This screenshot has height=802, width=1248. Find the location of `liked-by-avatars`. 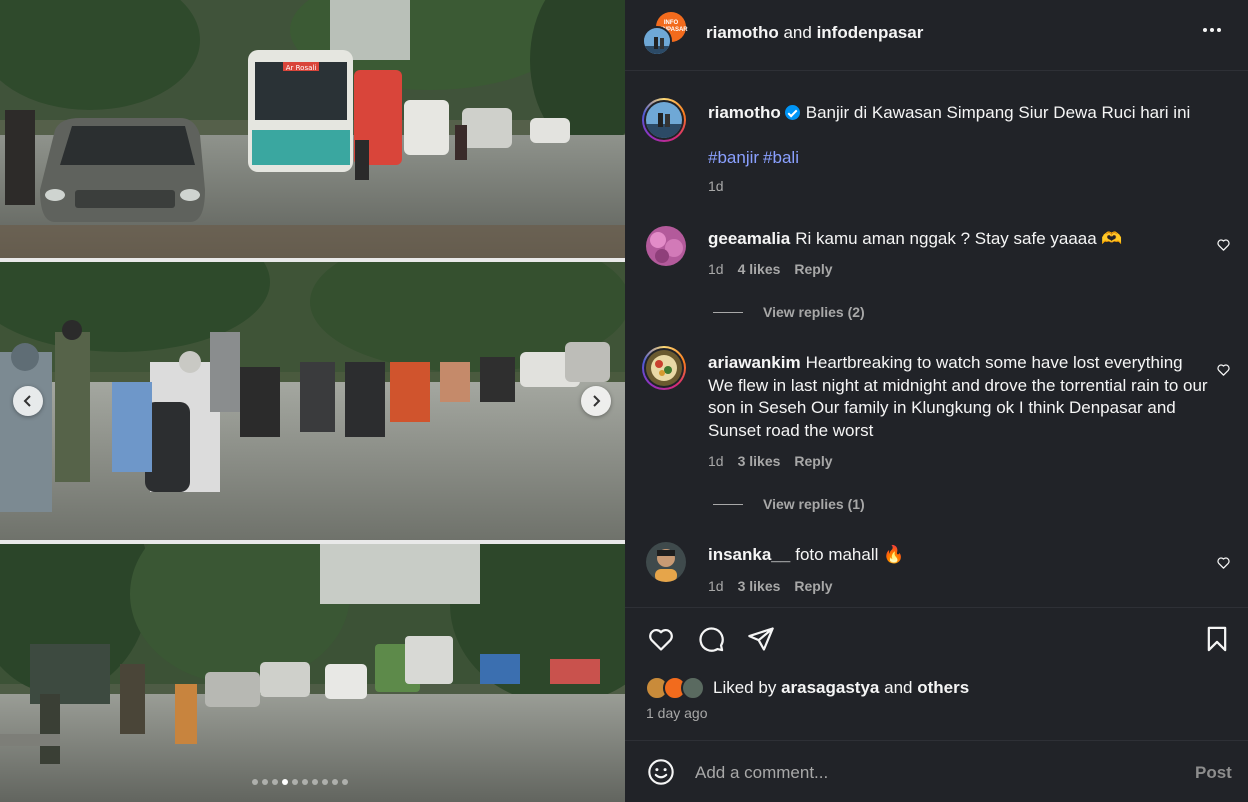

liked-by-avatars is located at coordinates (678, 688).